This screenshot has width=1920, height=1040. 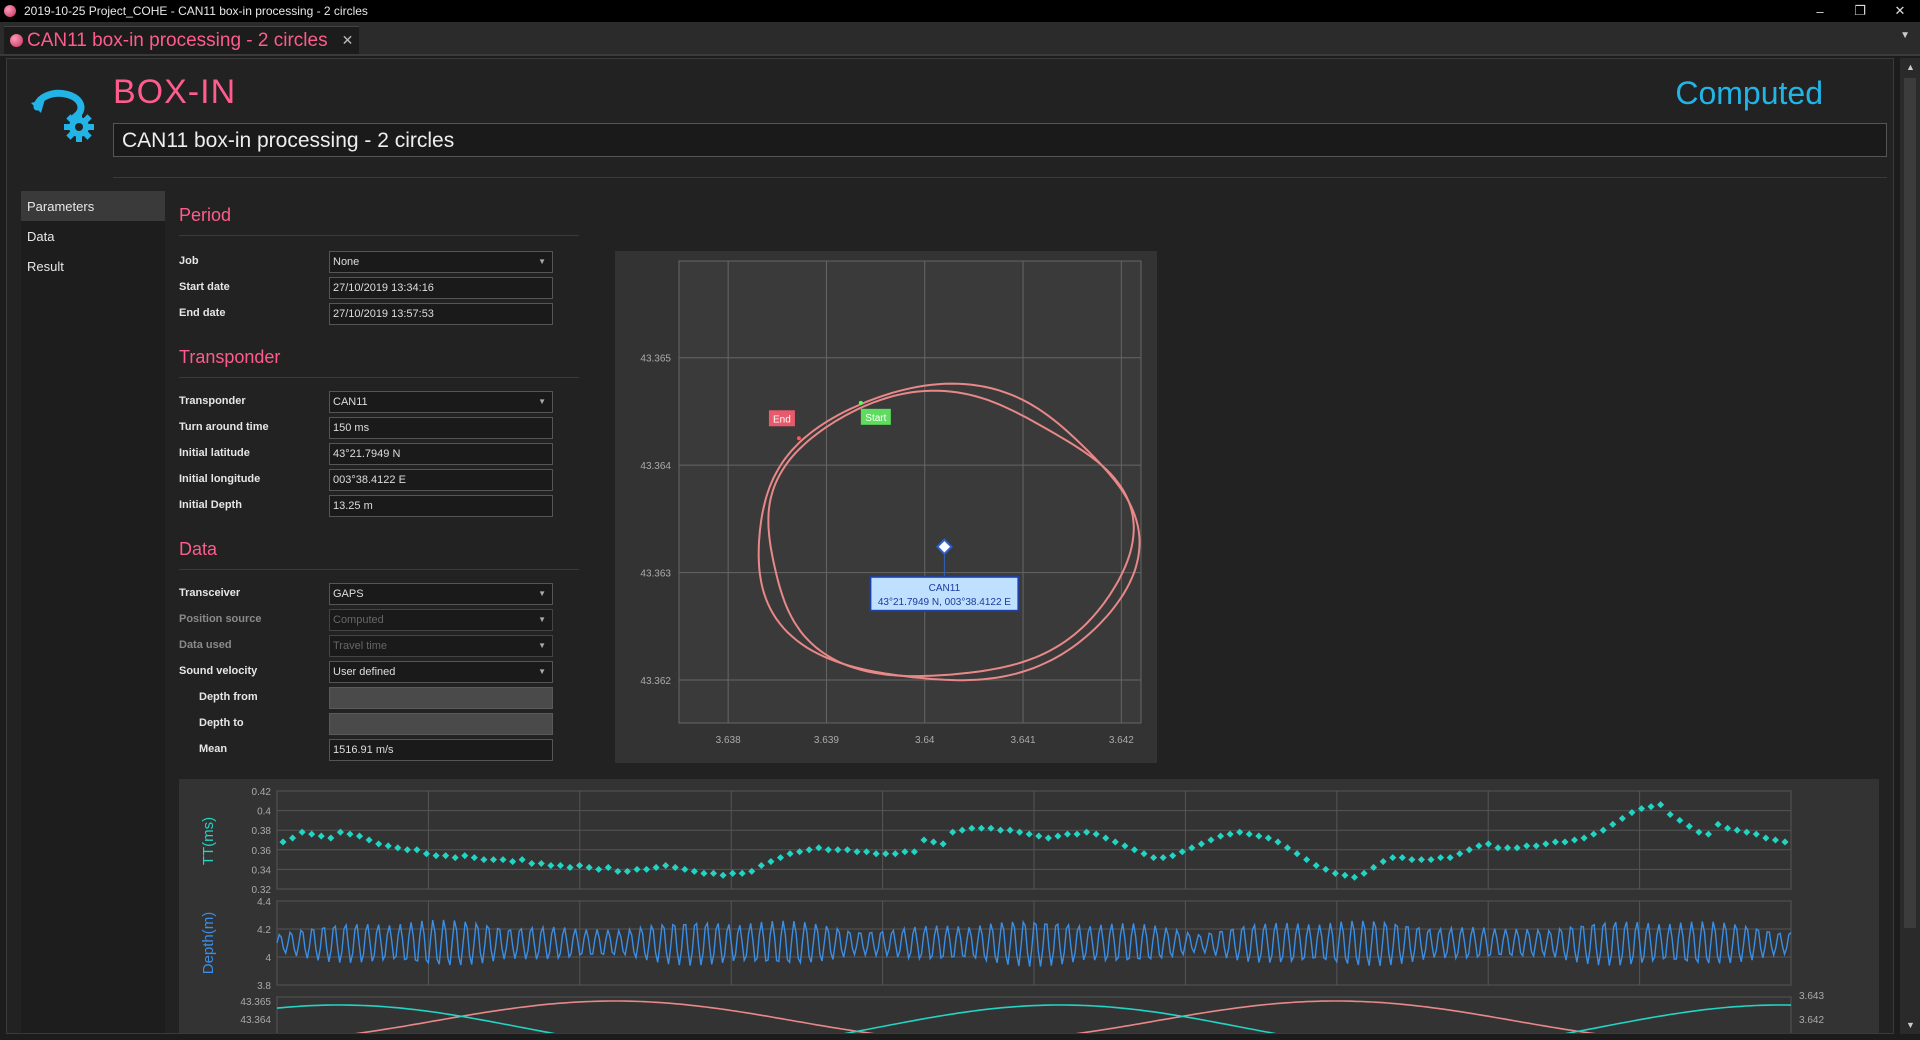 I want to click on position-source-label: Position source, so click(x=220, y=619).